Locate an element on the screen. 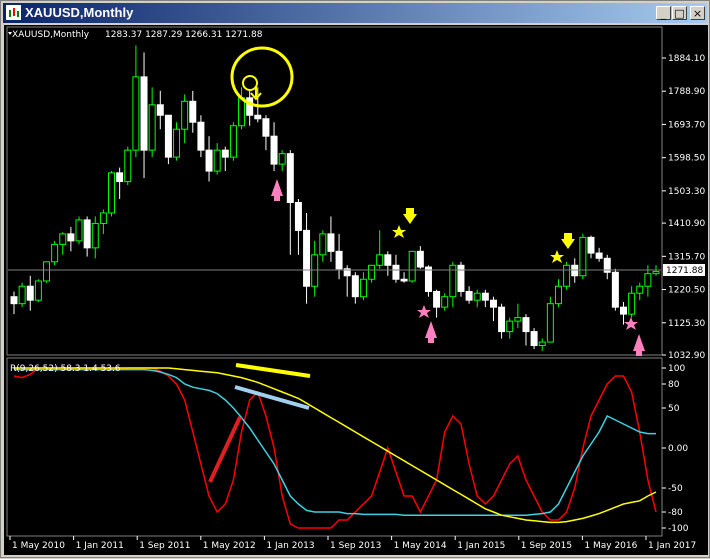  maximize-button: □ is located at coordinates (679, 13).